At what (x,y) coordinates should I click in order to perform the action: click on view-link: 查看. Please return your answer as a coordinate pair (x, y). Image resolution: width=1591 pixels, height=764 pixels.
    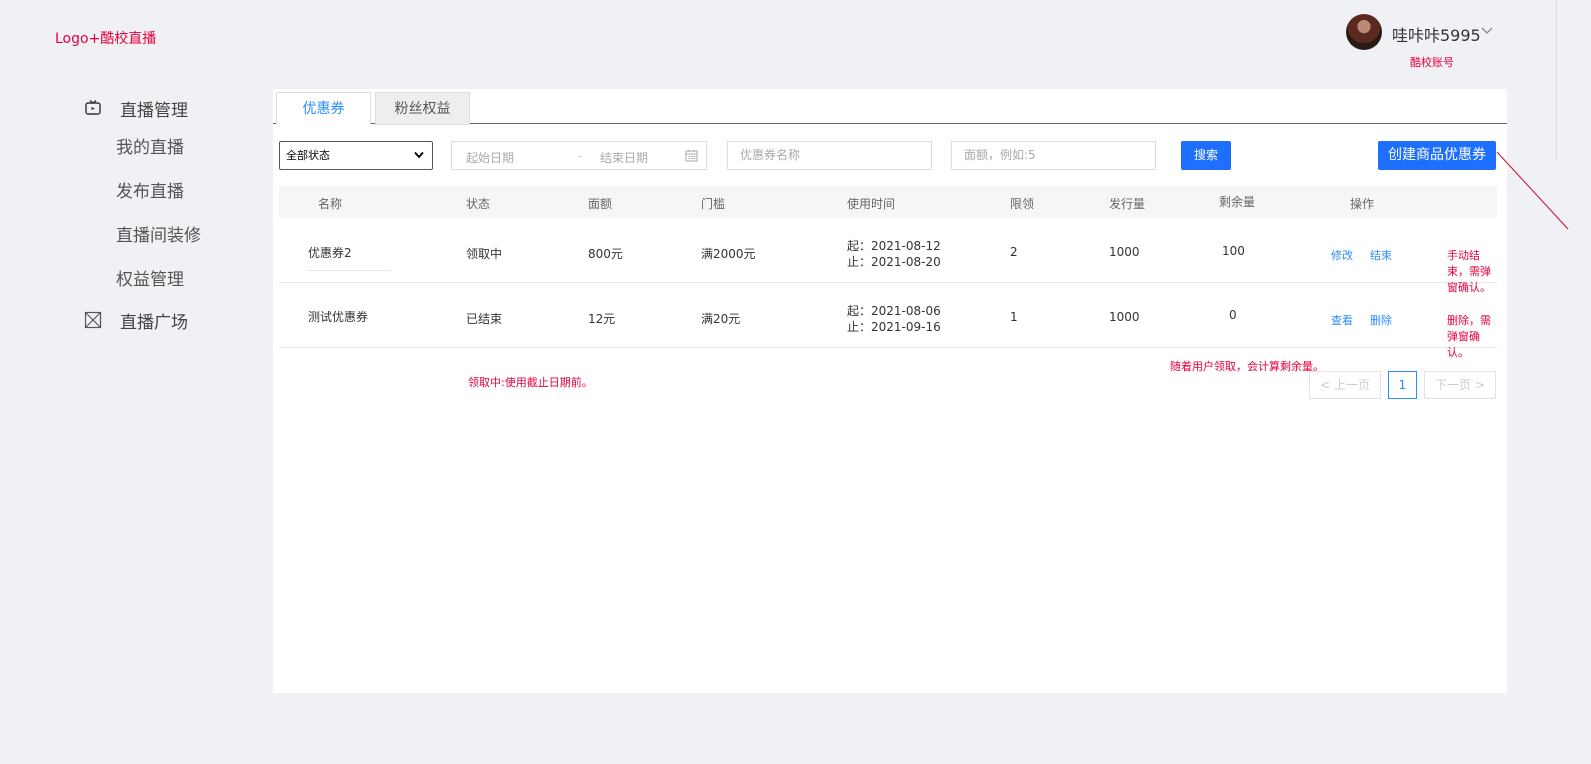
    Looking at the image, I should click on (1342, 320).